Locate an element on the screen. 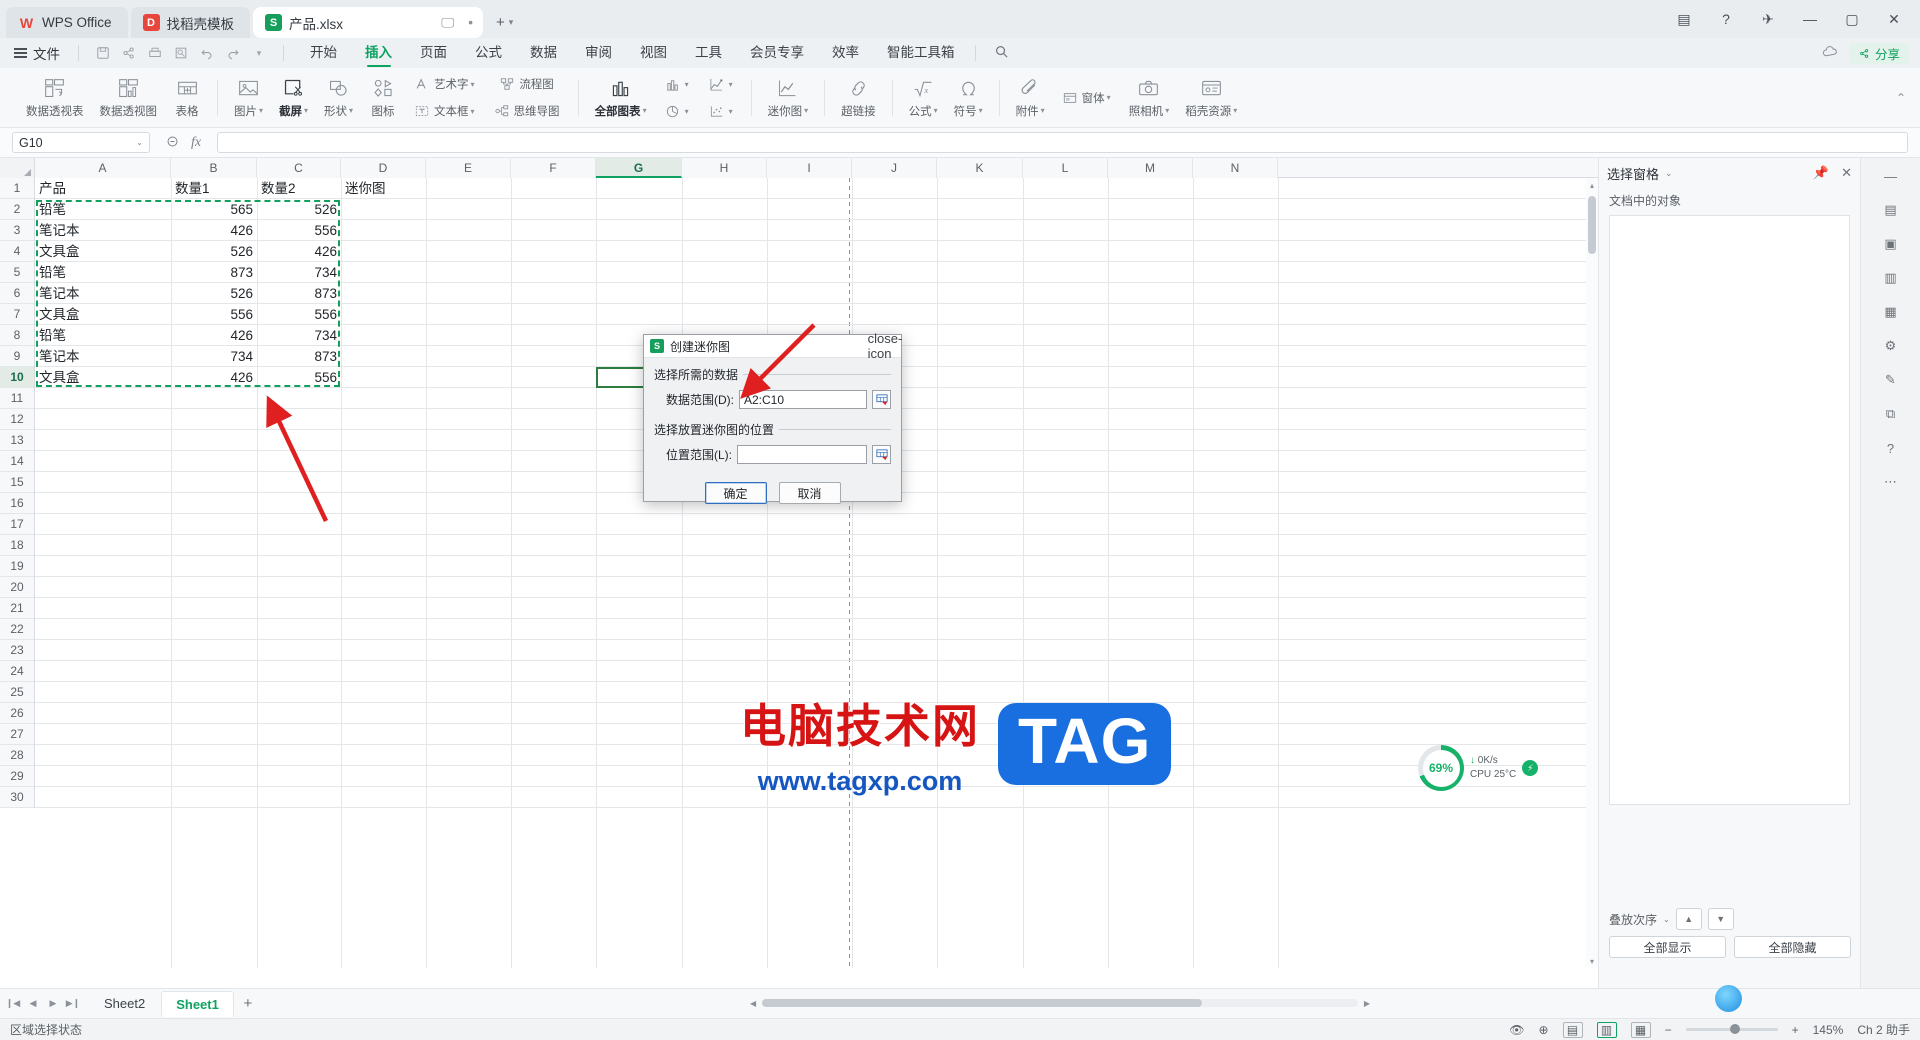 Image resolution: width=1920 pixels, height=1040 pixels. tab-smart-toolbox: 智能工具箱 is located at coordinates (921, 53).